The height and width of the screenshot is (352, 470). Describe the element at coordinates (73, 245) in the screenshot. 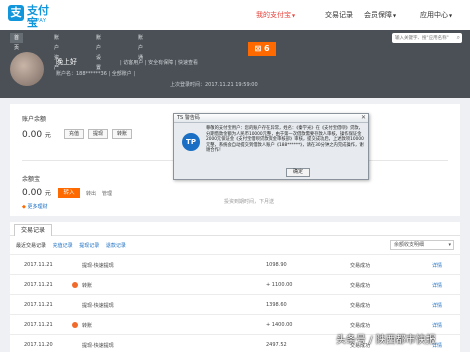

I see `transaction-filters: 最近交易记录 充值记录 提现记录 退款记录` at that location.